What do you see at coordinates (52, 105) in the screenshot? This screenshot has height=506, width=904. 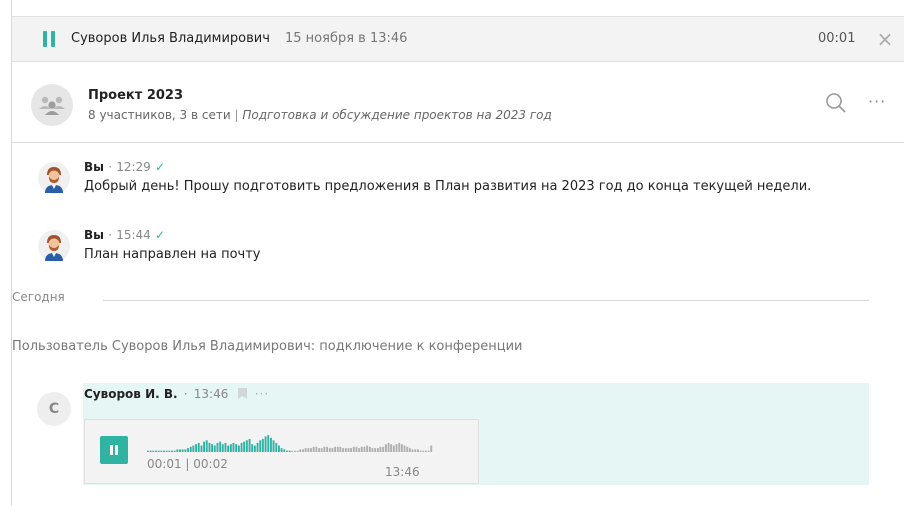 I see `group-avatar-icon` at bounding box center [52, 105].